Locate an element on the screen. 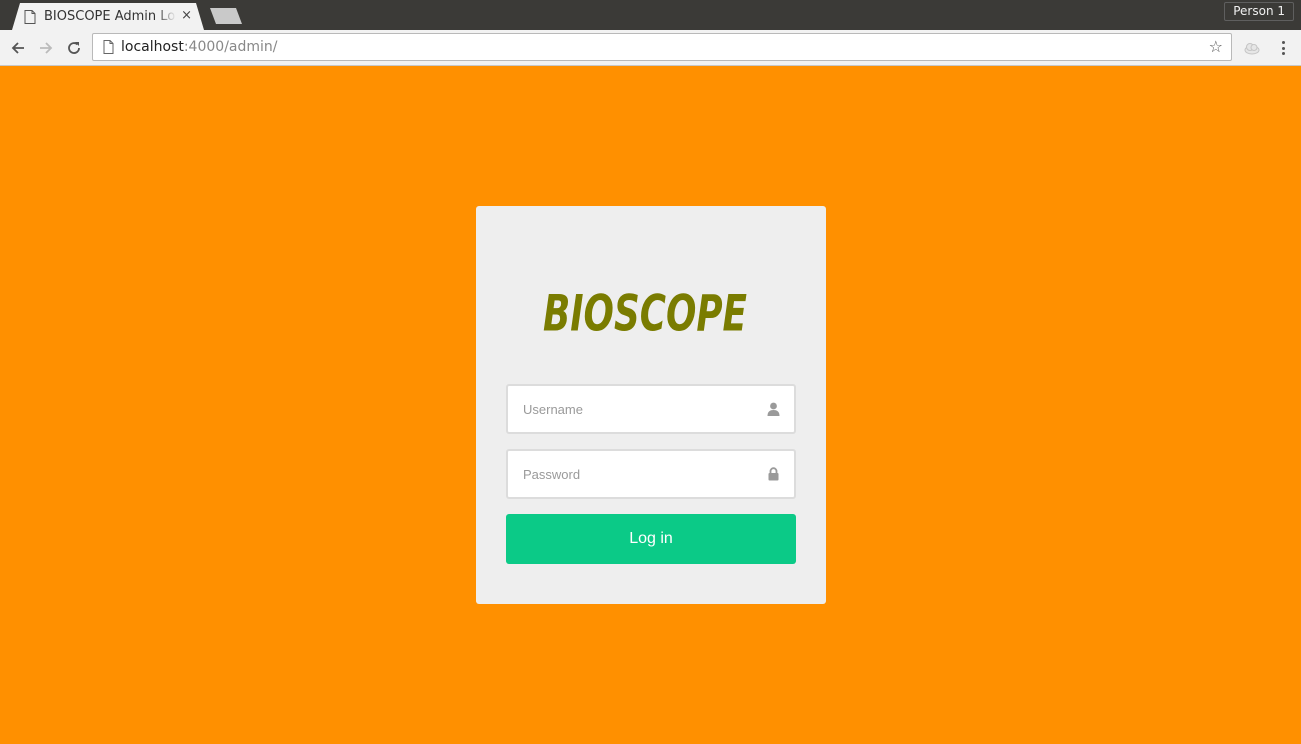 Image resolution: width=1301 pixels, height=744 pixels. reload-icon is located at coordinates (74, 48).